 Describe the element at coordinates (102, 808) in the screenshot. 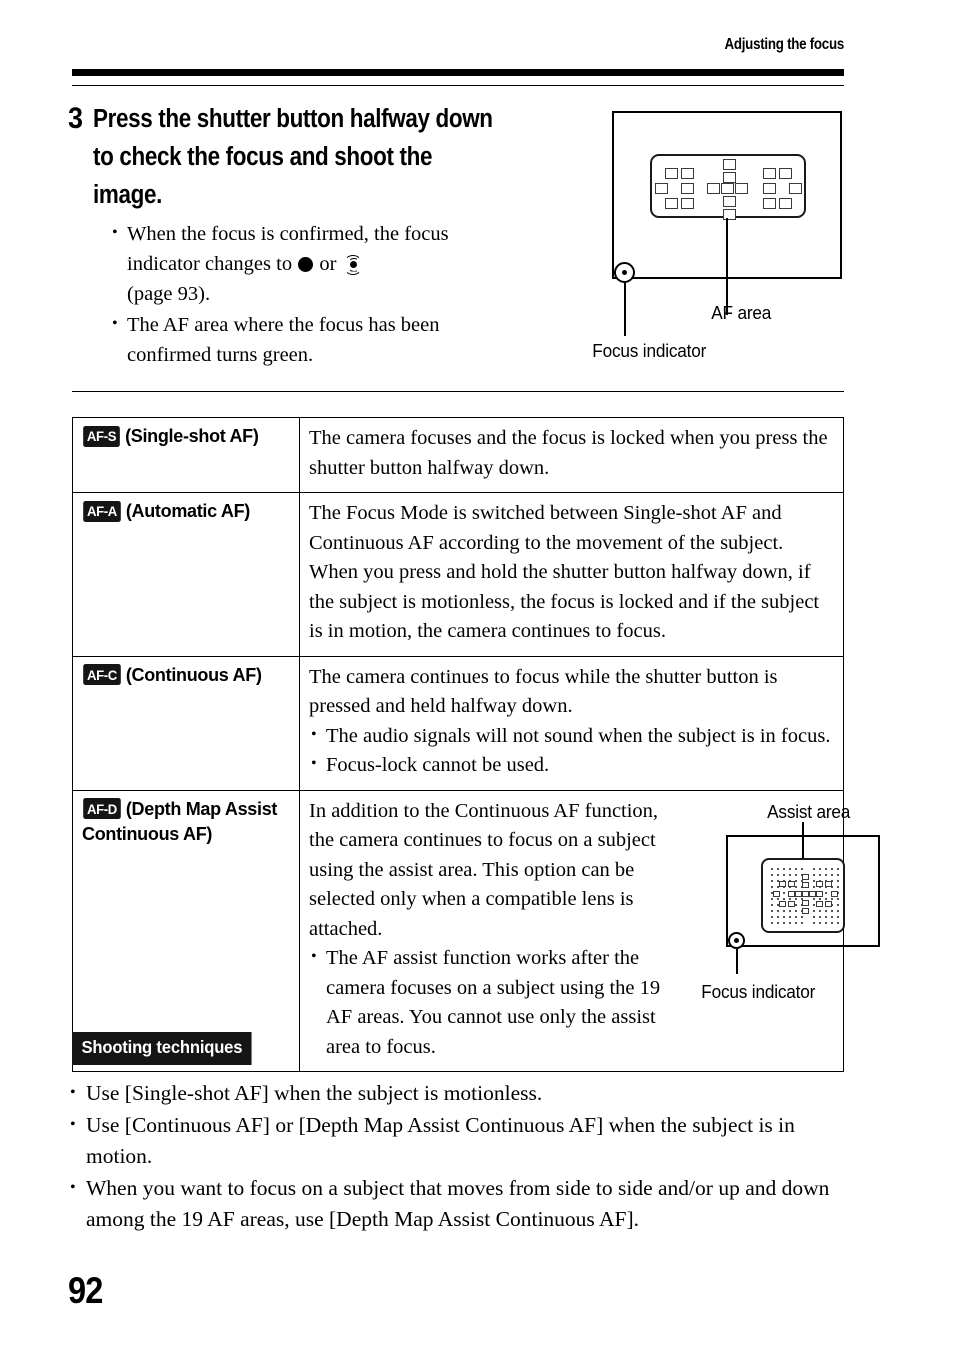

I see `af-d-badge: AF-D` at that location.